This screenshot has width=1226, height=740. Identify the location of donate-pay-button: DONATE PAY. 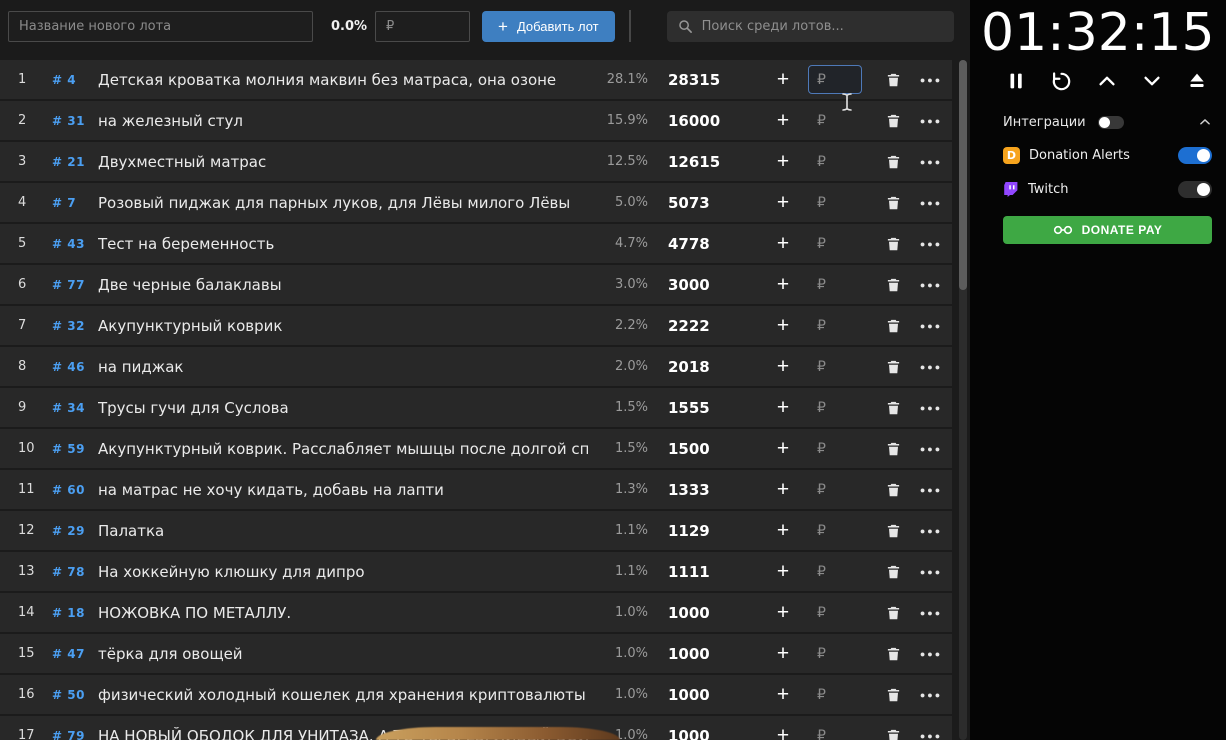
(1107, 229).